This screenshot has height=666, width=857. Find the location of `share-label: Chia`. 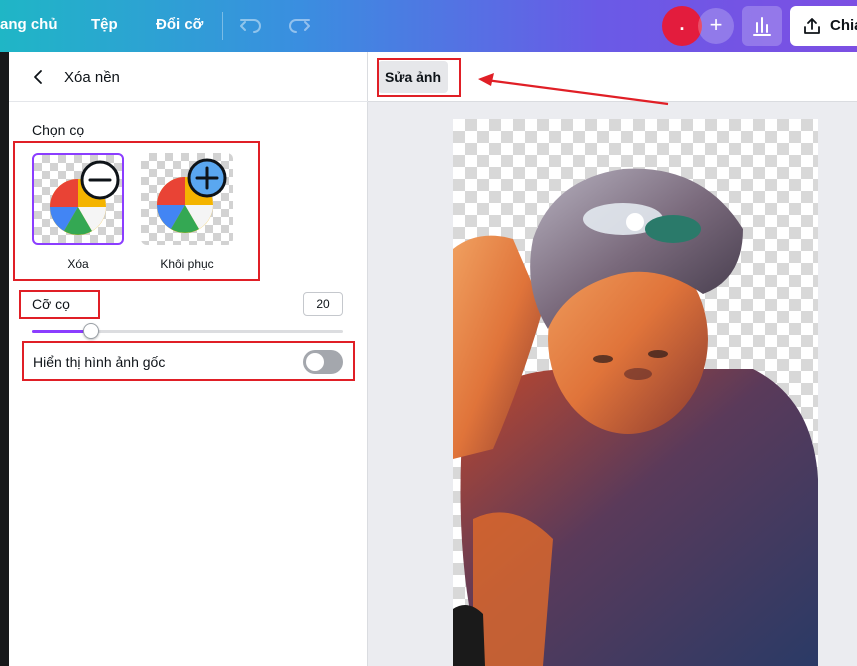

share-label: Chia is located at coordinates (843, 25).